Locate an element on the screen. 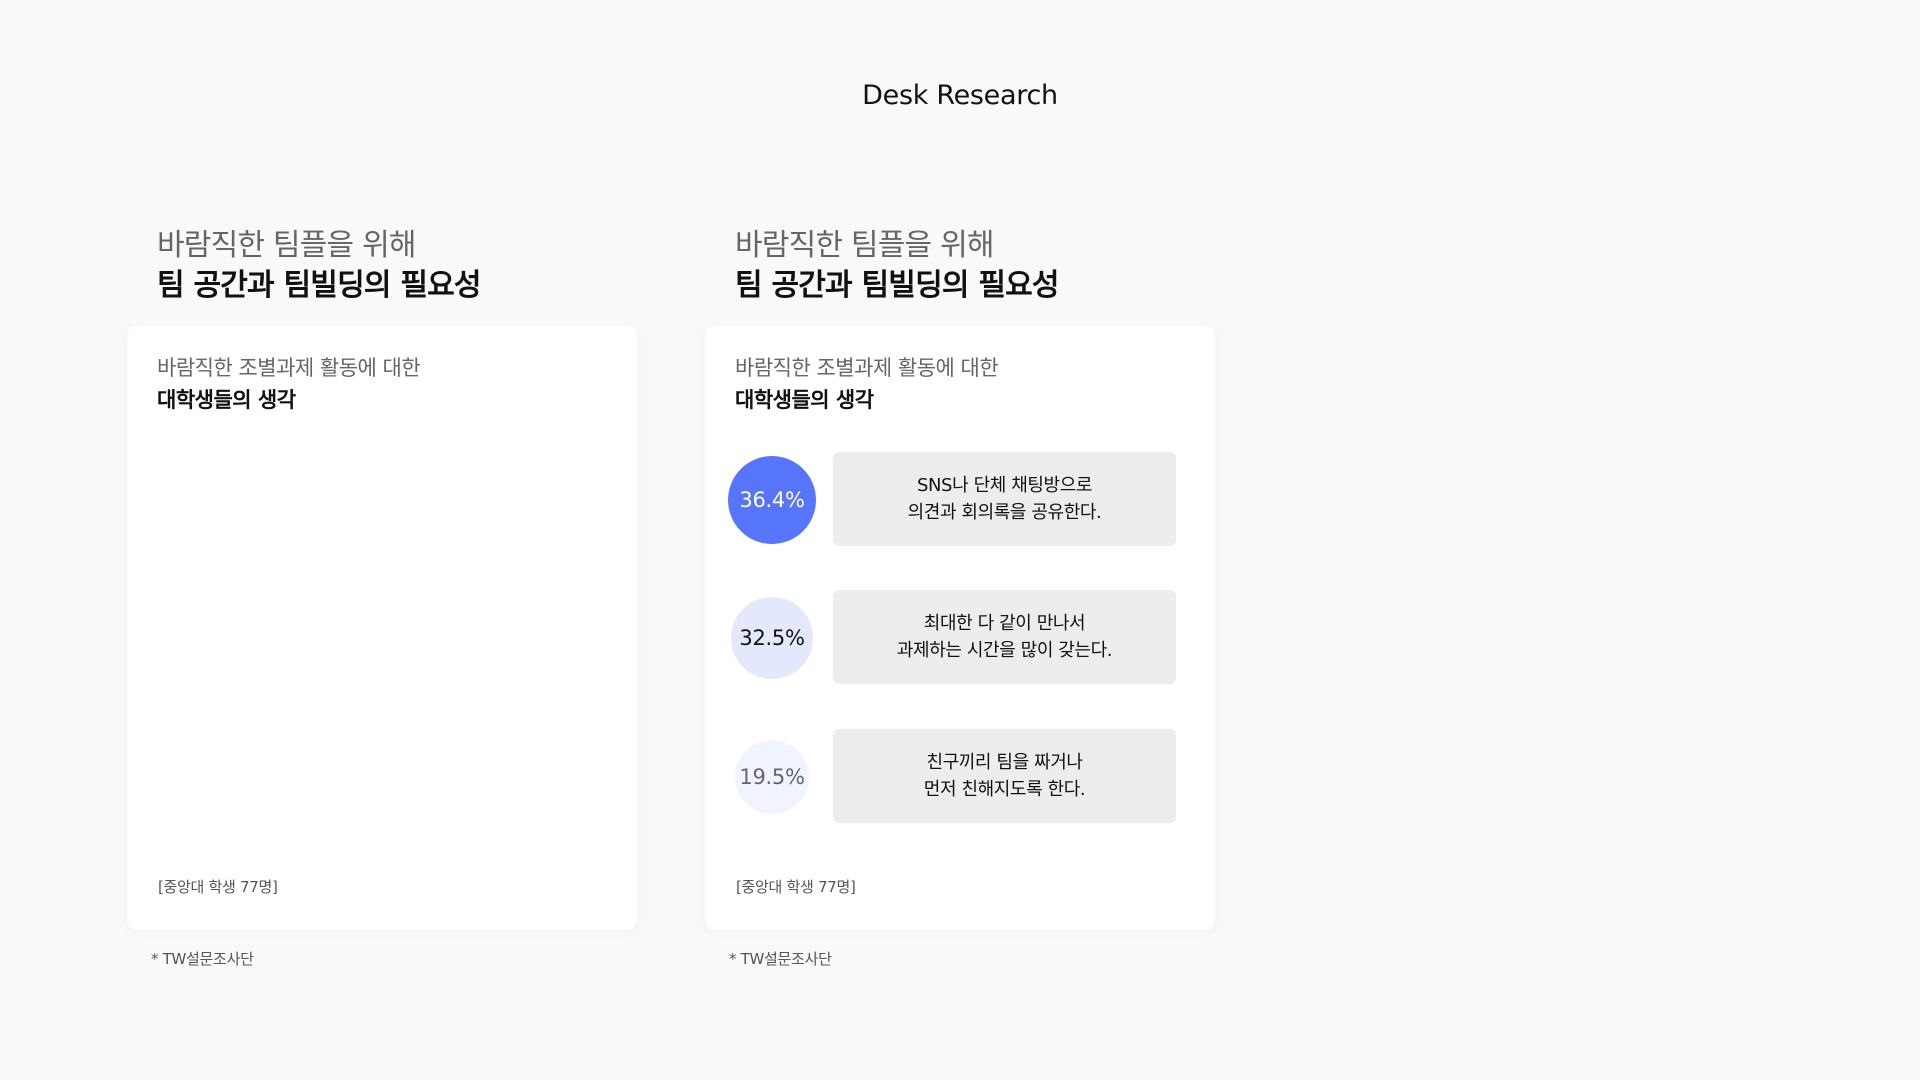 Image resolution: width=1920 pixels, height=1080 pixels. stat-line1: SNS나 단체 채팅방으로 is located at coordinates (1004, 485).